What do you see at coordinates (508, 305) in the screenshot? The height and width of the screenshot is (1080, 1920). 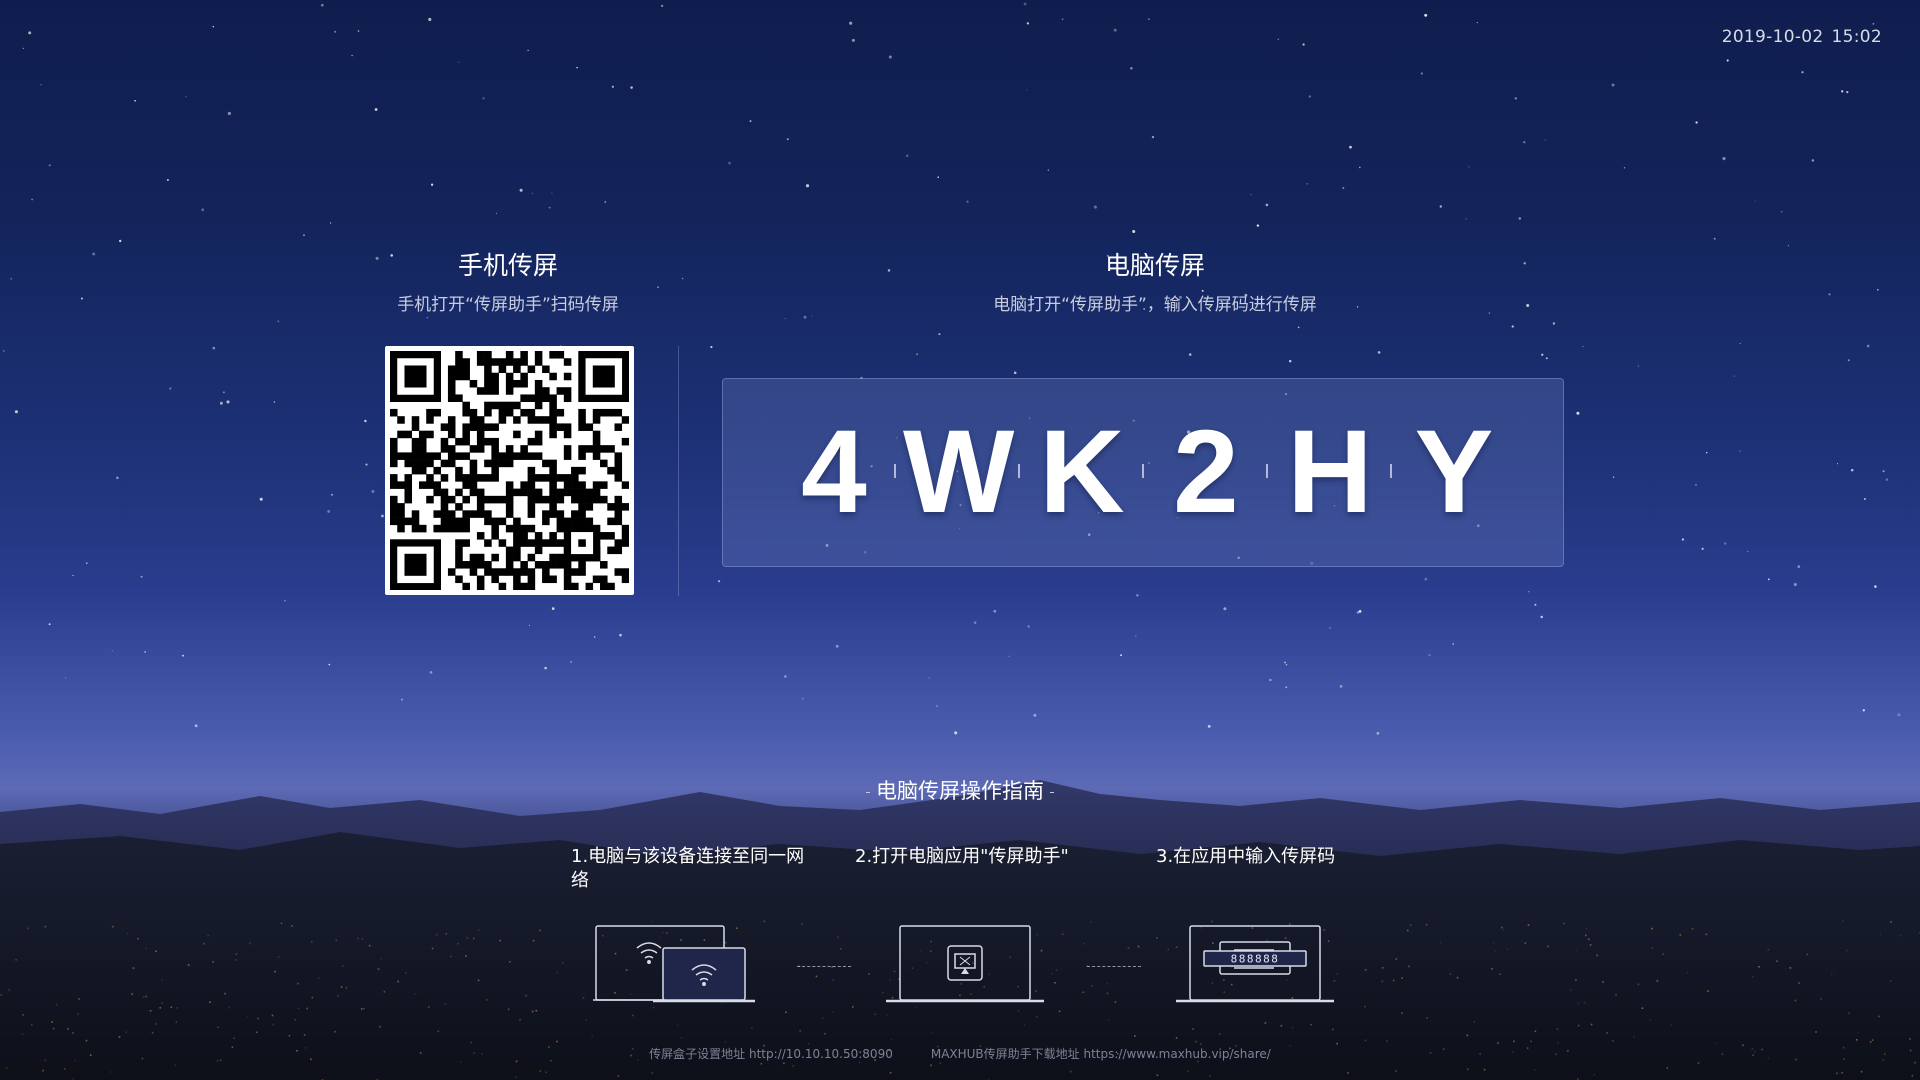 I see `phone-cast-subtitle: 手机打开“传屏助手”扫码传屏` at bounding box center [508, 305].